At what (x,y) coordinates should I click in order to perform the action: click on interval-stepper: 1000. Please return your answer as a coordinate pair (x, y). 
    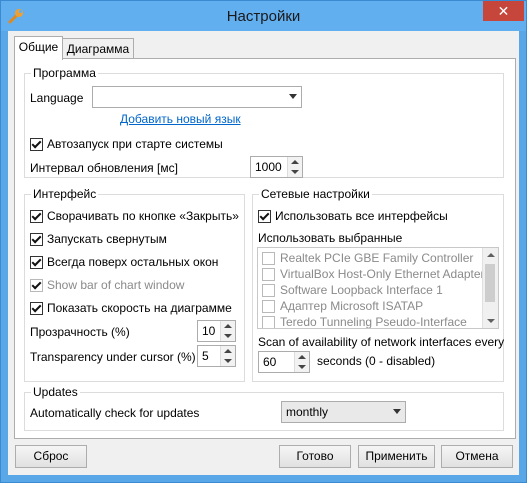
    Looking at the image, I should click on (276, 167).